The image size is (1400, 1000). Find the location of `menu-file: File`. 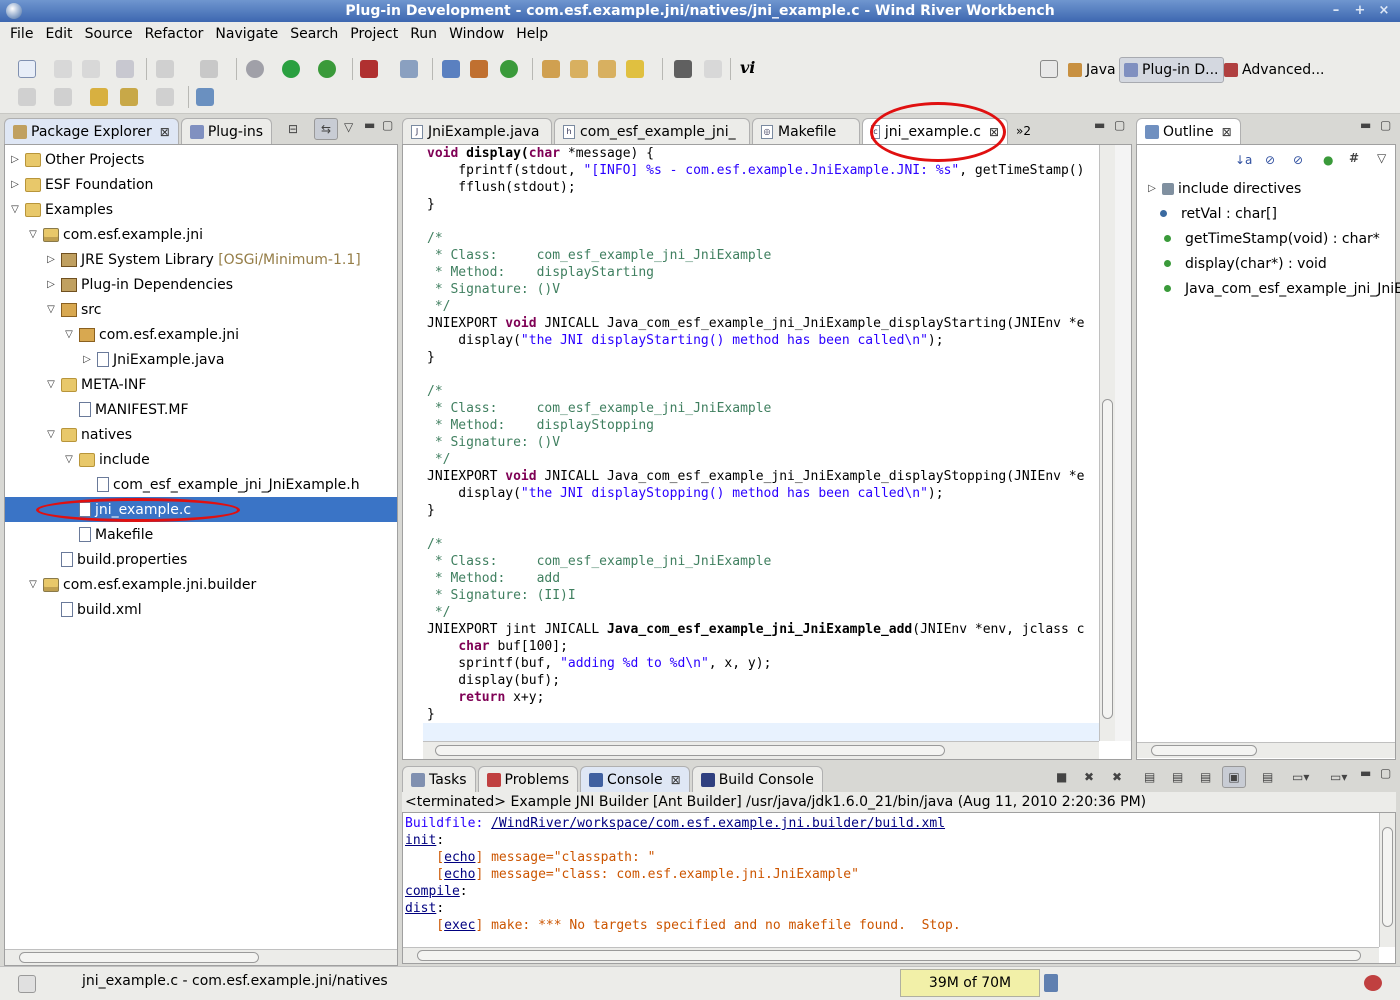

menu-file: File is located at coordinates (21, 34).